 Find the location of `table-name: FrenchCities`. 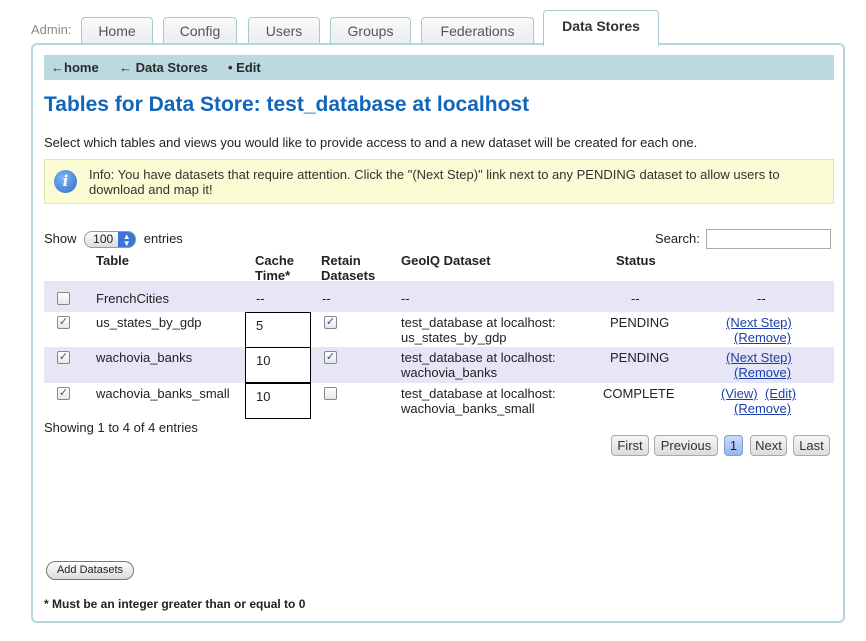

table-name: FrenchCities is located at coordinates (132, 298).